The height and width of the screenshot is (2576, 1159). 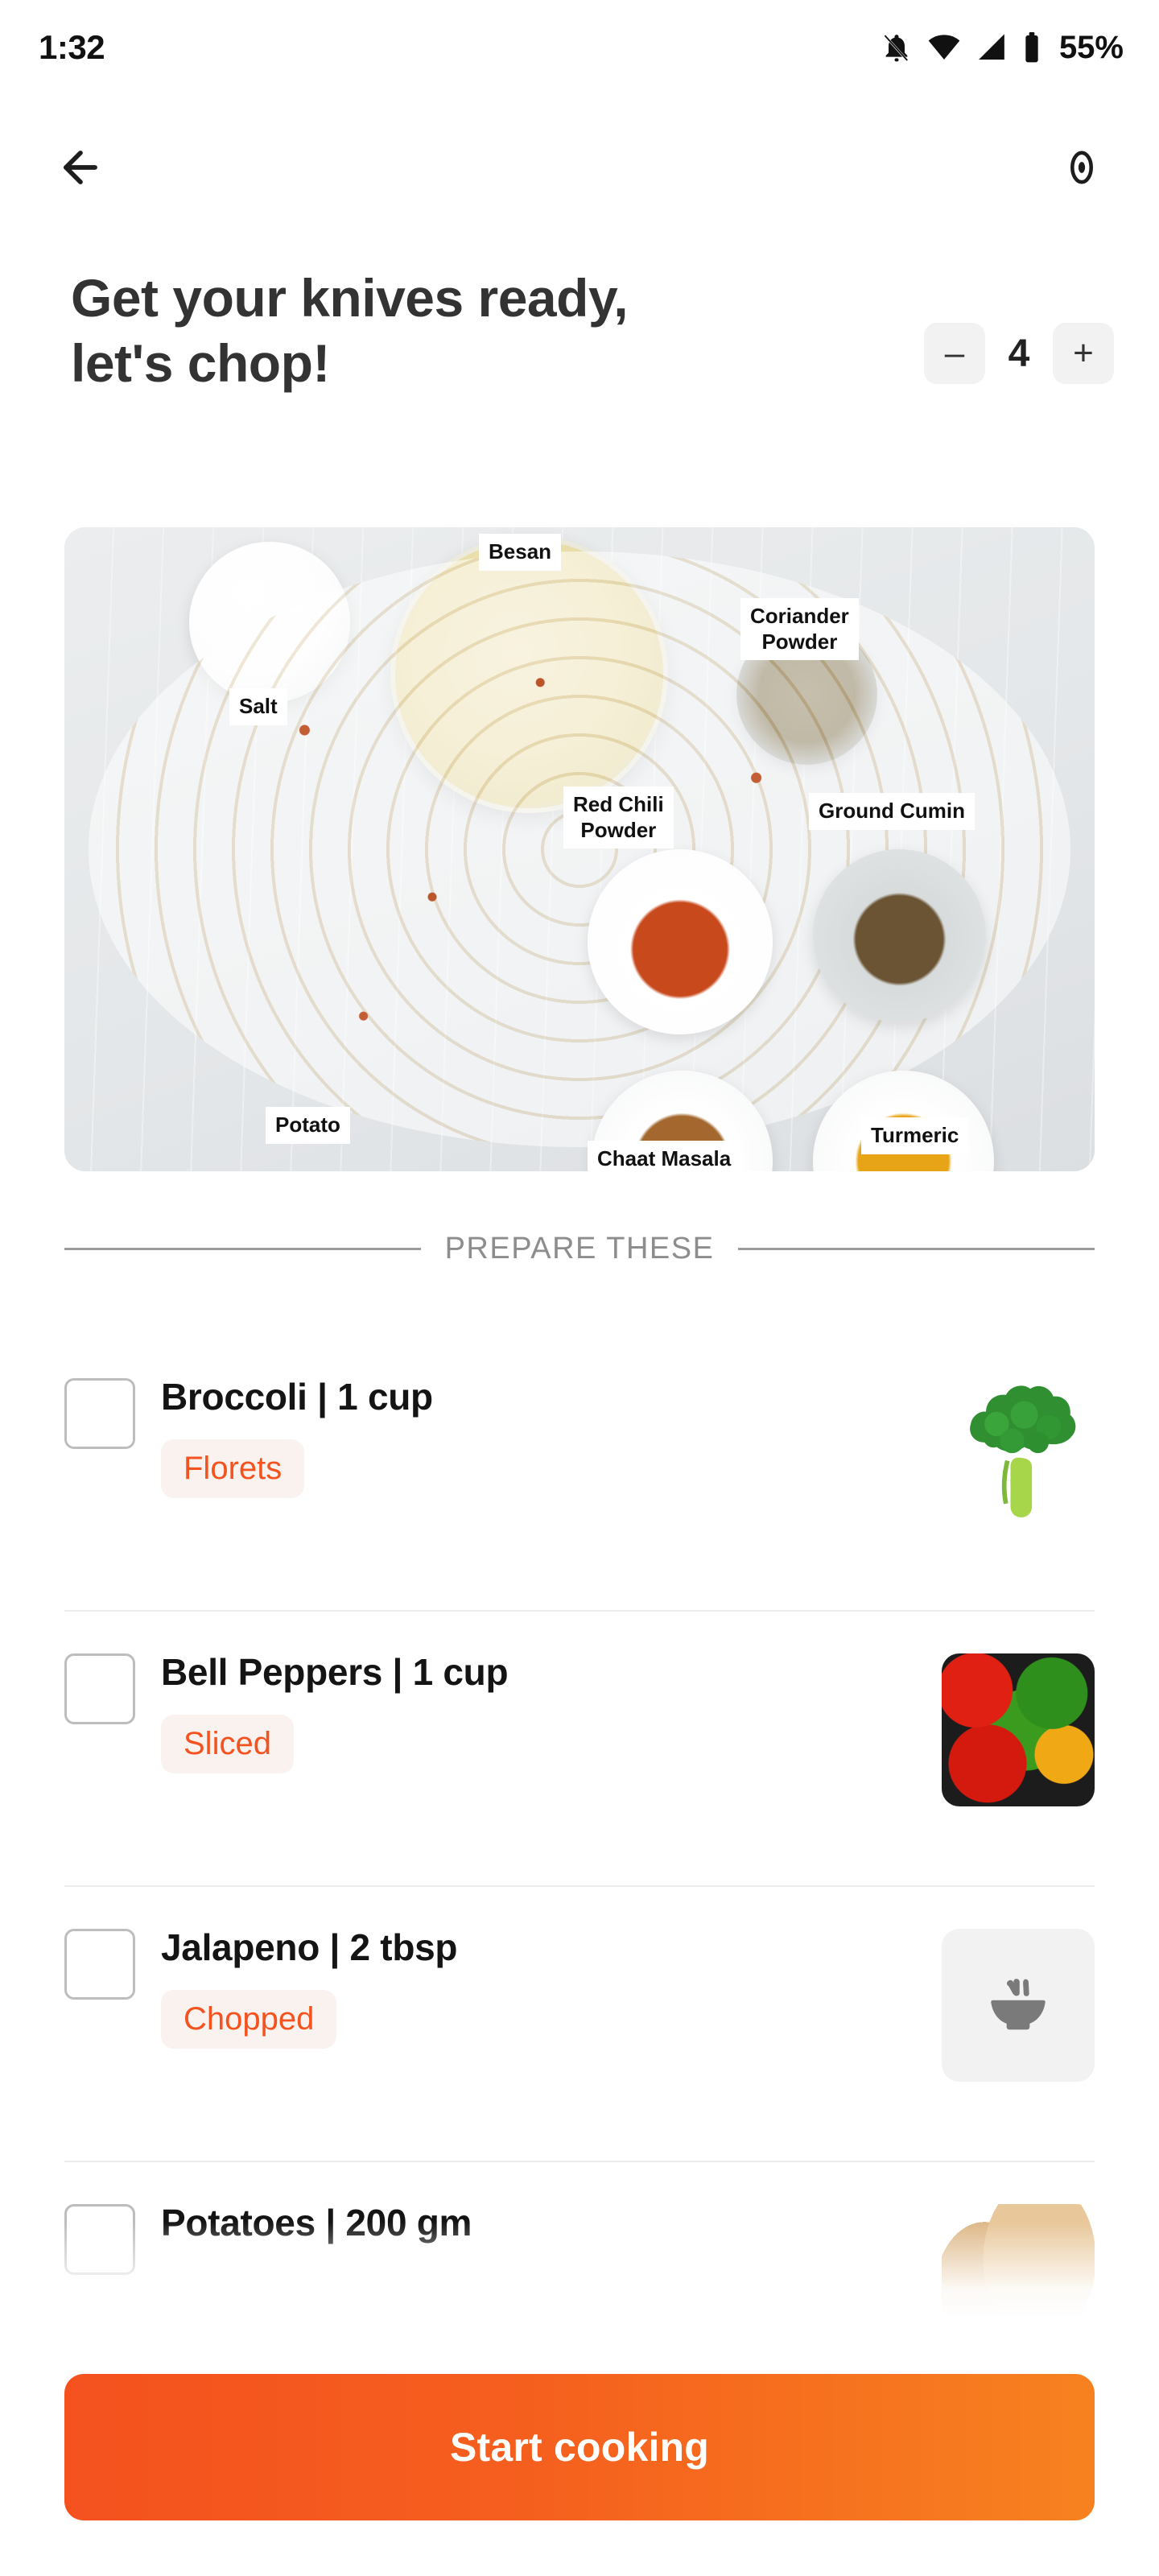 I want to click on hero-label-turmeric: Turmeric, so click(x=915, y=1135).